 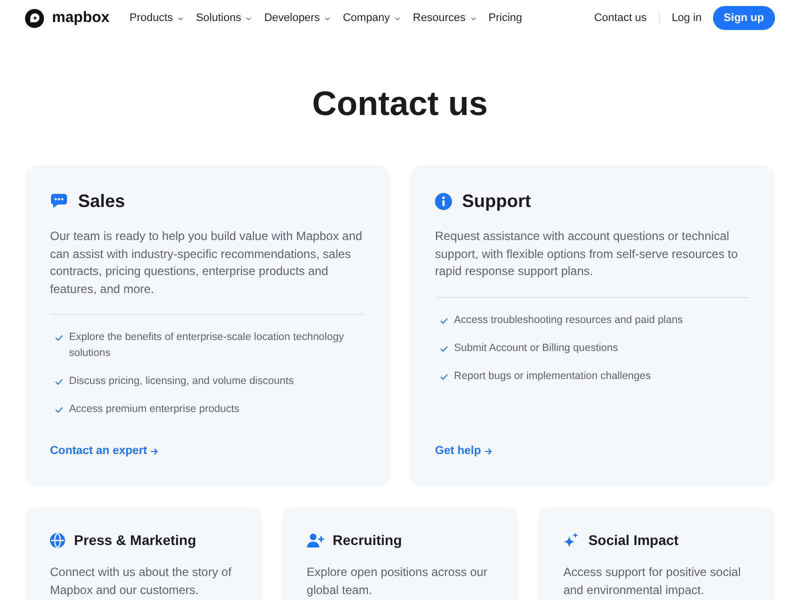 What do you see at coordinates (496, 201) in the screenshot?
I see `card-title: Support` at bounding box center [496, 201].